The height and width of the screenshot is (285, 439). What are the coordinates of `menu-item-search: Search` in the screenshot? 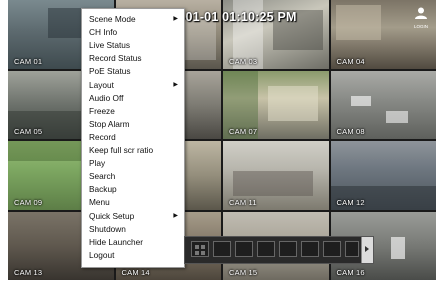 It's located at (102, 176).